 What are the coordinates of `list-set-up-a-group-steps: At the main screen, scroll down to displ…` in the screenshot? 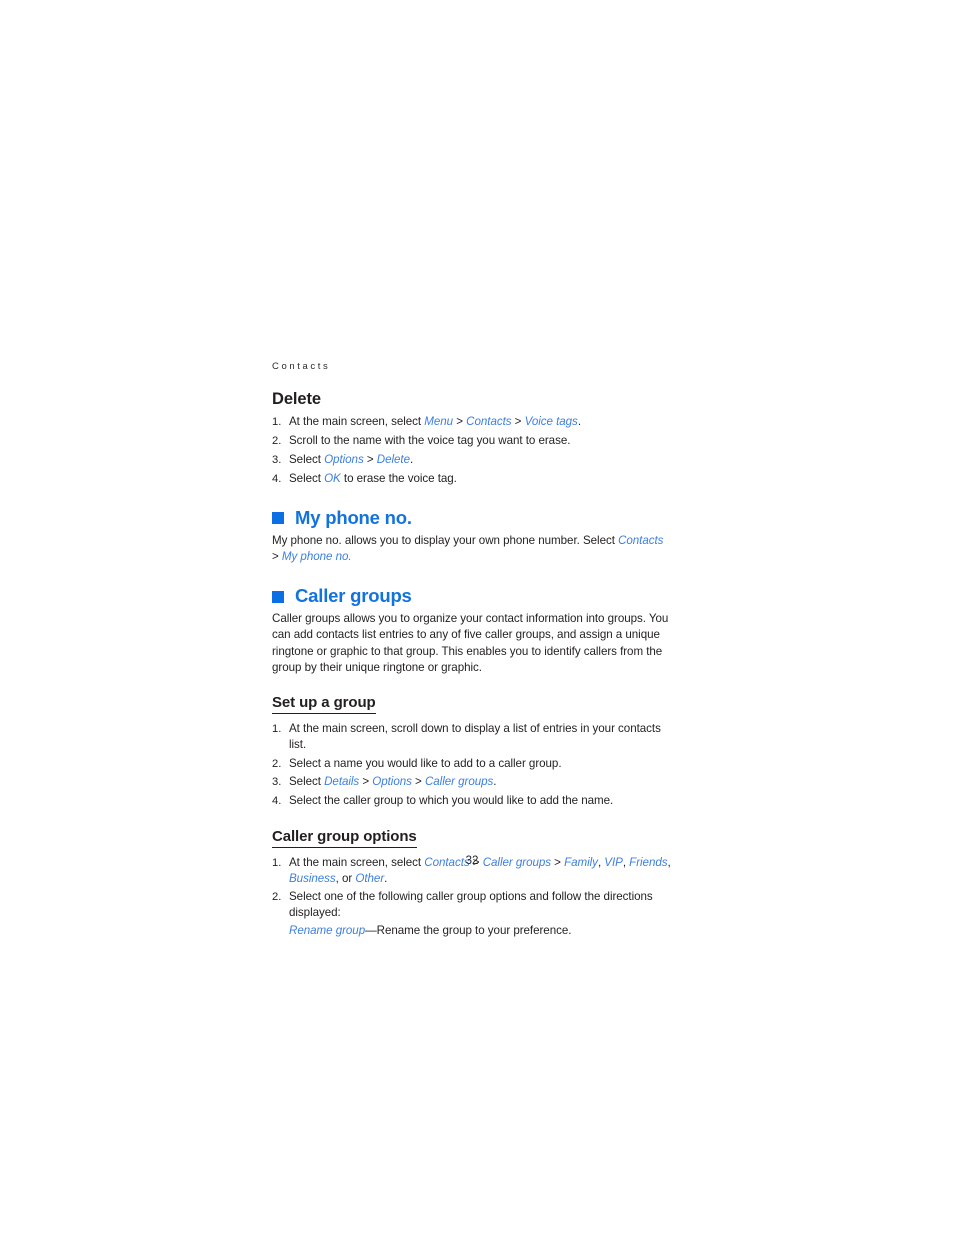 It's located at (472, 765).